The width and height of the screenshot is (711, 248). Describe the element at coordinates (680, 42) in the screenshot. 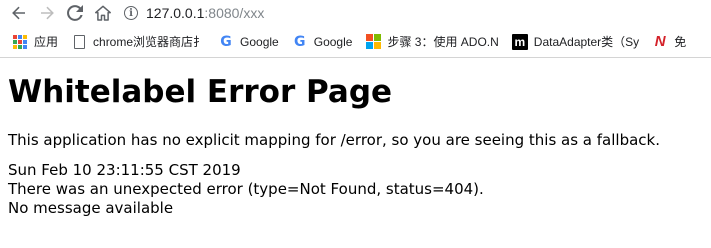

I see `bookmark-label: 免` at that location.